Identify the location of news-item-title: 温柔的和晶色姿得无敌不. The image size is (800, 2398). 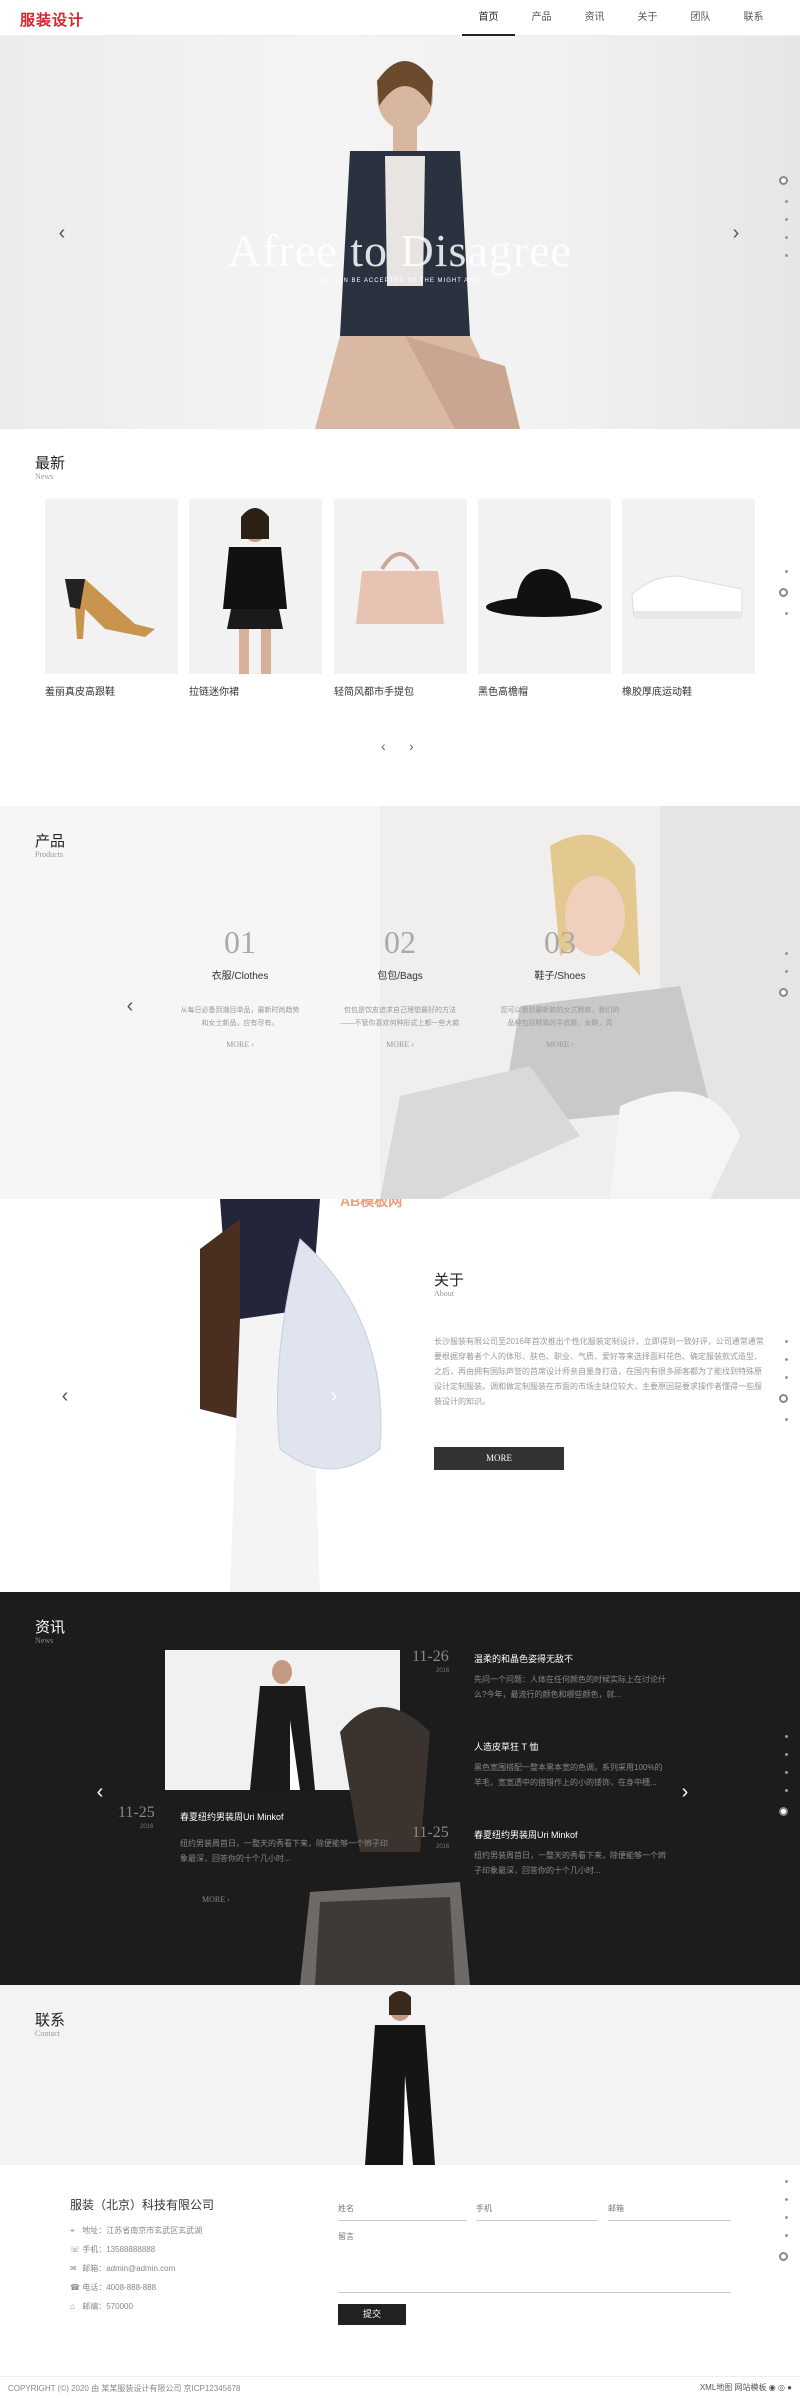
(523, 1658).